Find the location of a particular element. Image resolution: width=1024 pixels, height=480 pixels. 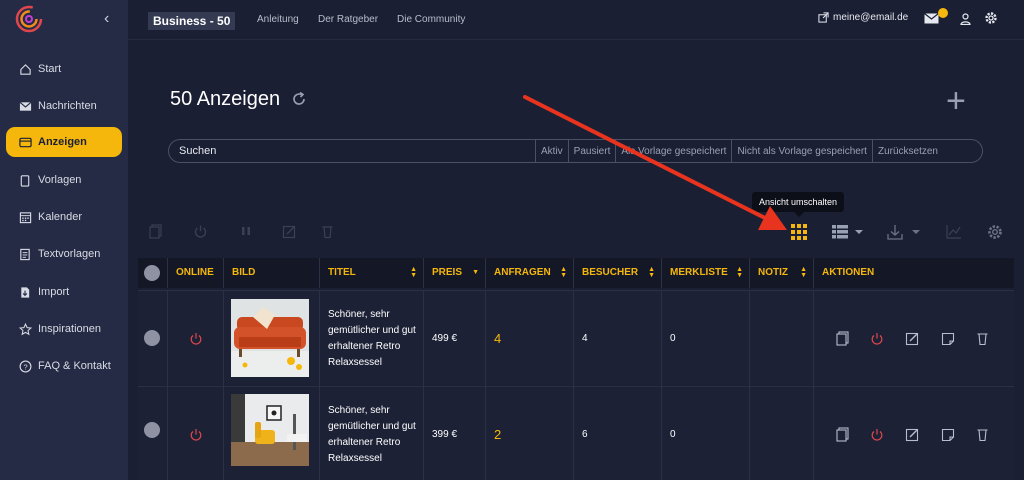

email-link: meine@email.de is located at coordinates (863, 17).